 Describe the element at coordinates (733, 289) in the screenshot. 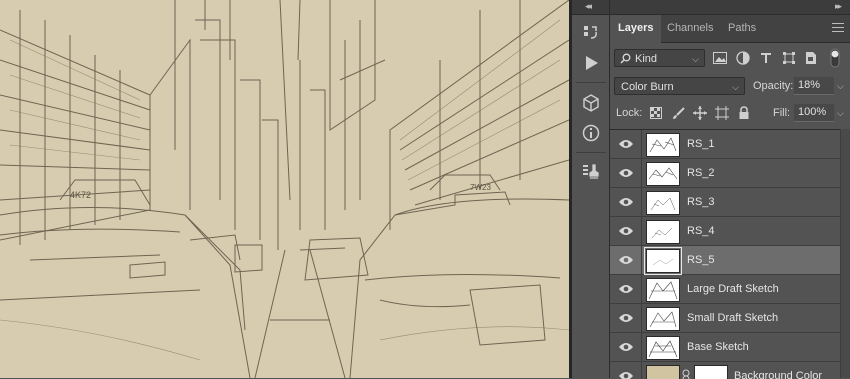

I see `layer-name: Large Draft Sketch` at that location.